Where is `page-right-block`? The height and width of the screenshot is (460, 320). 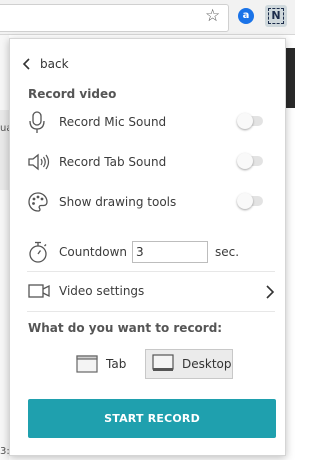
page-right-block is located at coordinates (290, 78).